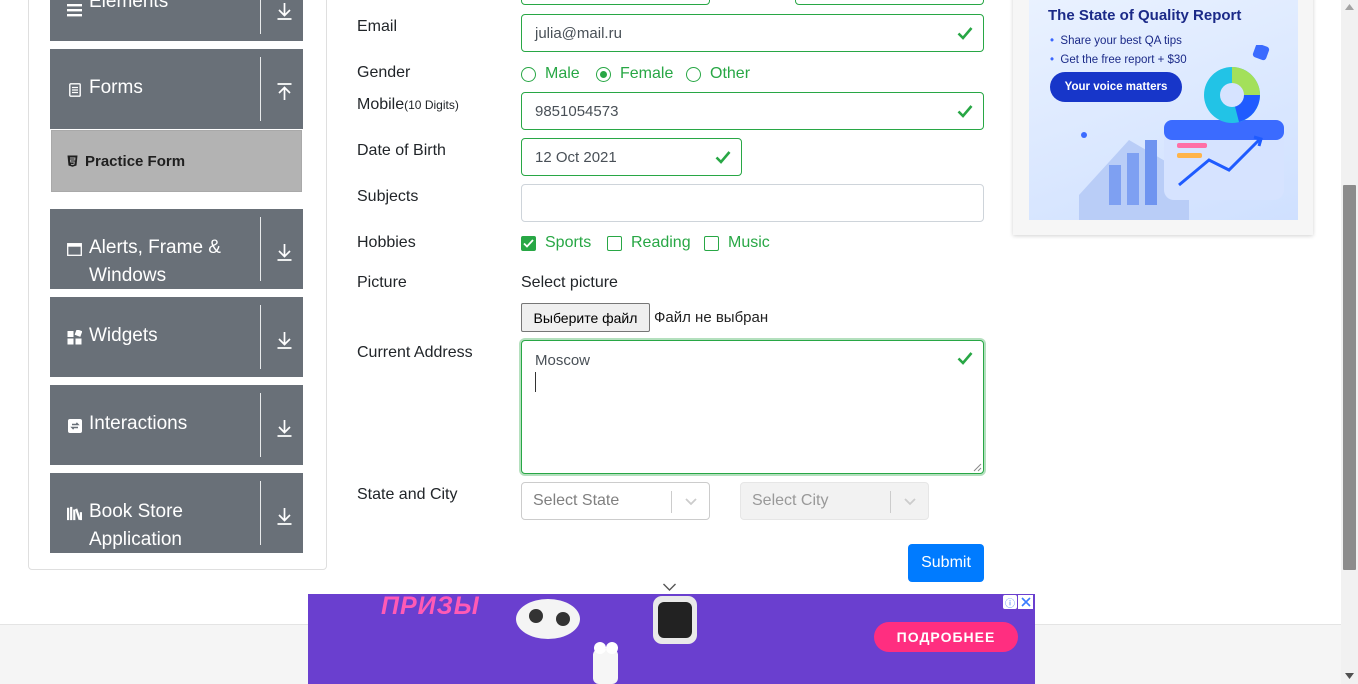  I want to click on state-placeholder: Select State, so click(576, 500).